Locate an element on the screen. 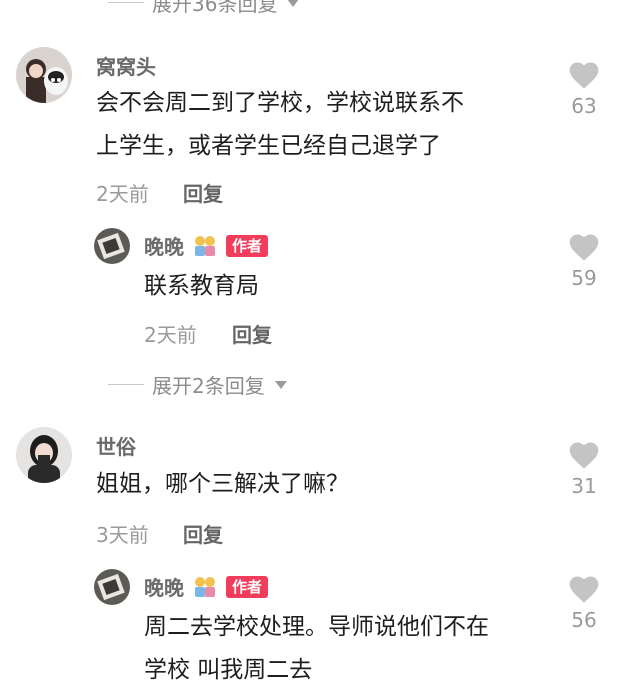  expand-replies: 展开2条回复 is located at coordinates (197, 384).